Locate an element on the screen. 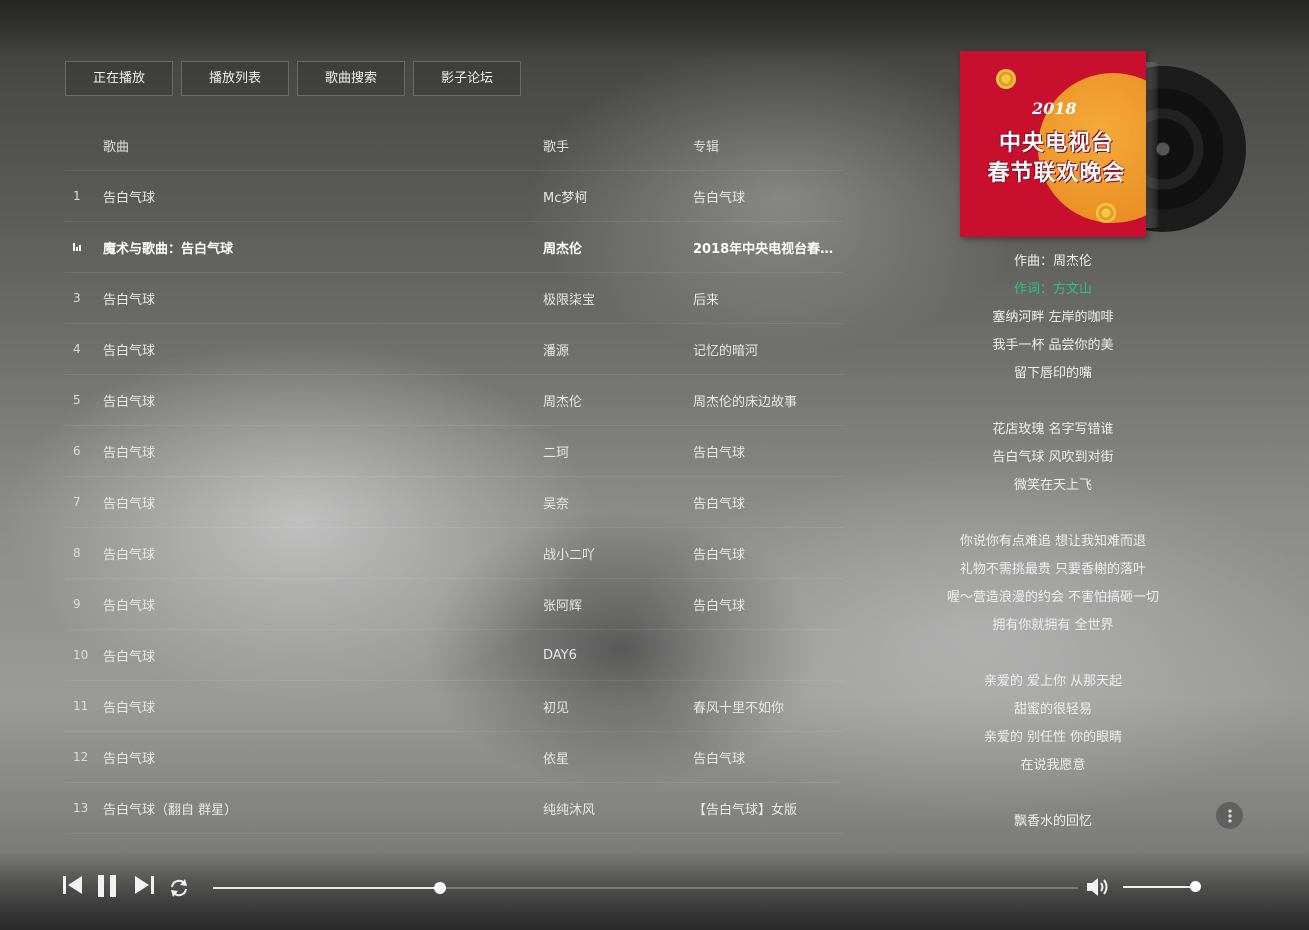  volume-icon is located at coordinates (1097, 887).